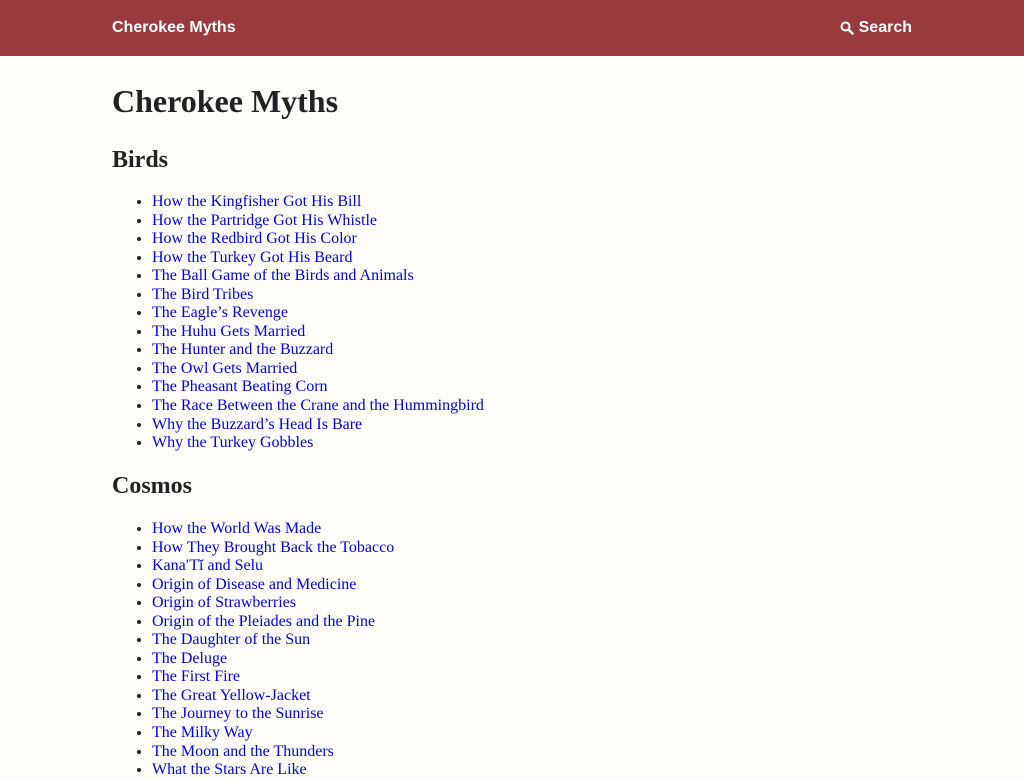  I want to click on myth-list-item: The Ball Game of the Birds and Animals, so click(318, 276).